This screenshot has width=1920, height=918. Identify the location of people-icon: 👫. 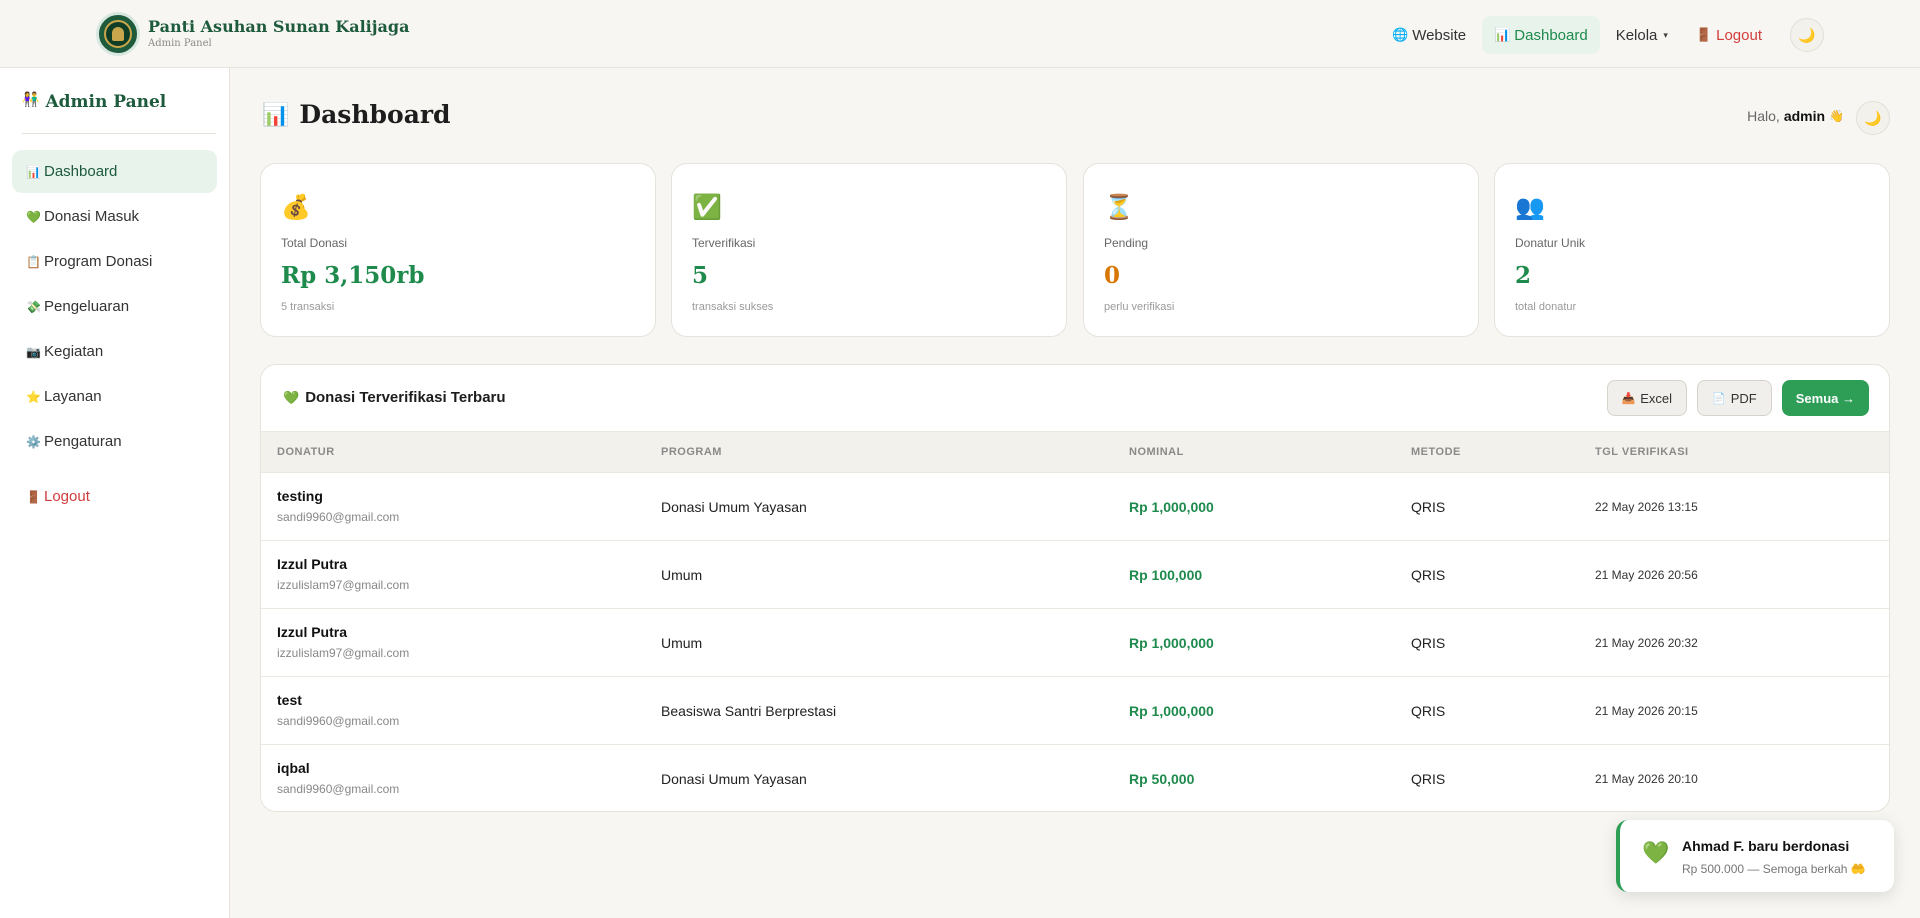
(31, 100).